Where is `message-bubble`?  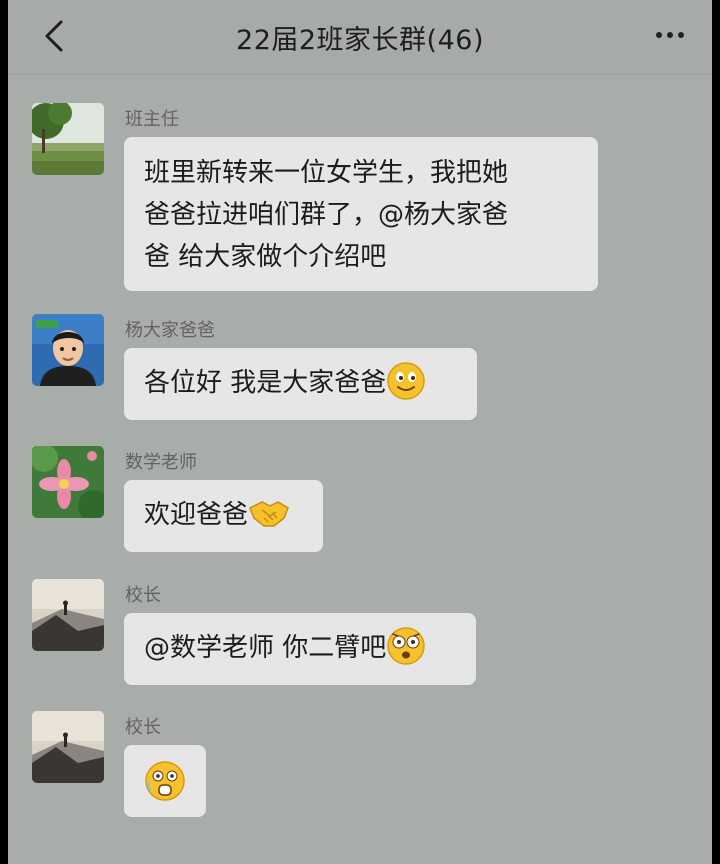 message-bubble is located at coordinates (165, 781).